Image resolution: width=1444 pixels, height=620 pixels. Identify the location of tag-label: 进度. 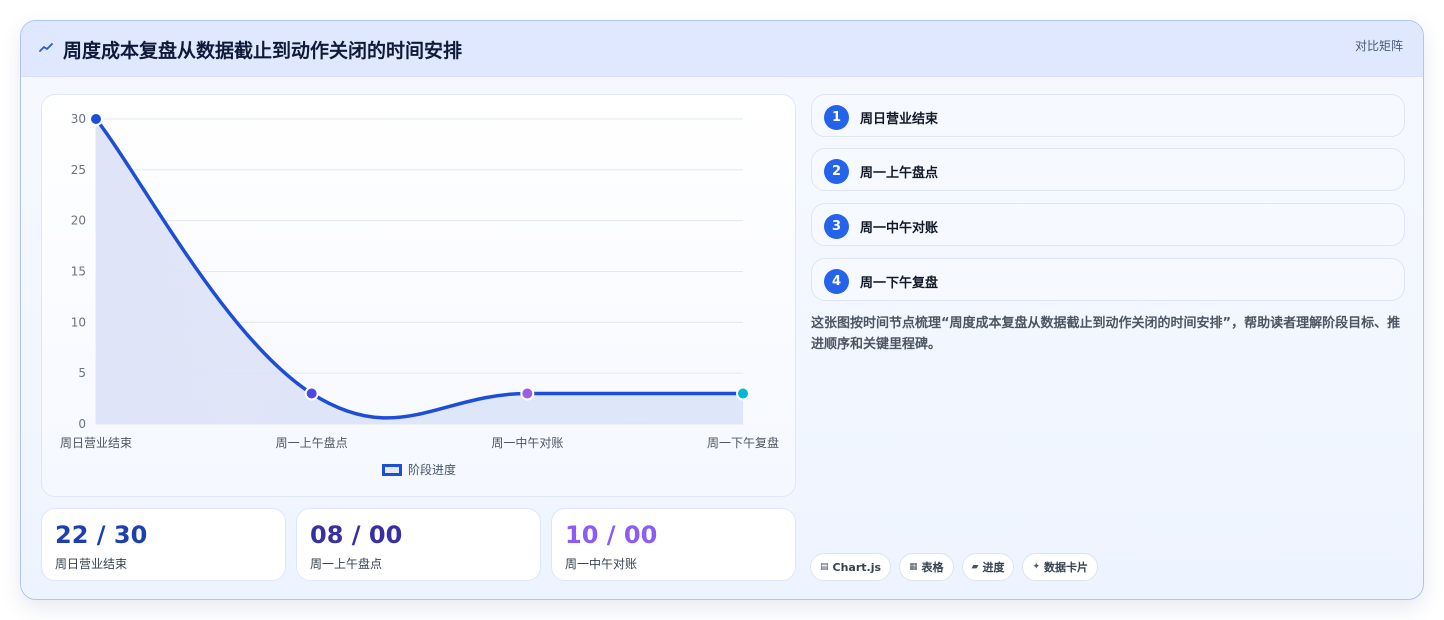
(993, 567).